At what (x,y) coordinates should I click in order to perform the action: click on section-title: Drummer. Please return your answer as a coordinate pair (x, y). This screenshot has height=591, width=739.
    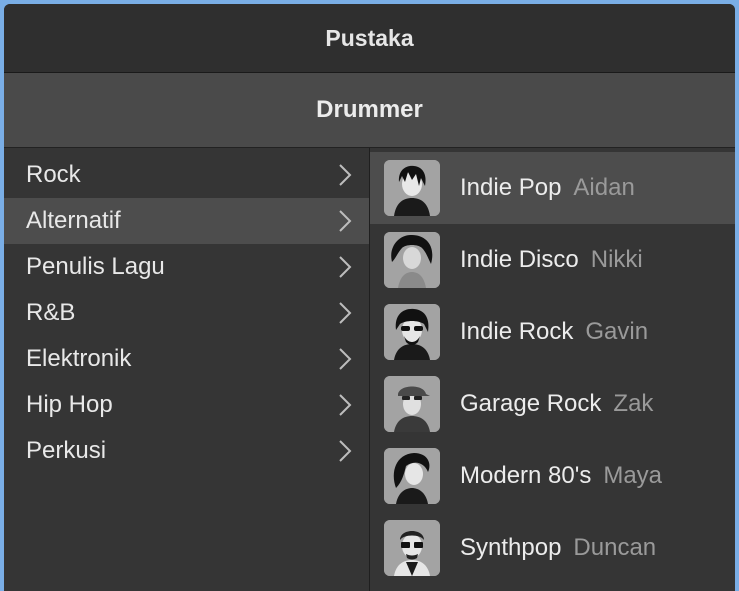
    Looking at the image, I should click on (369, 109).